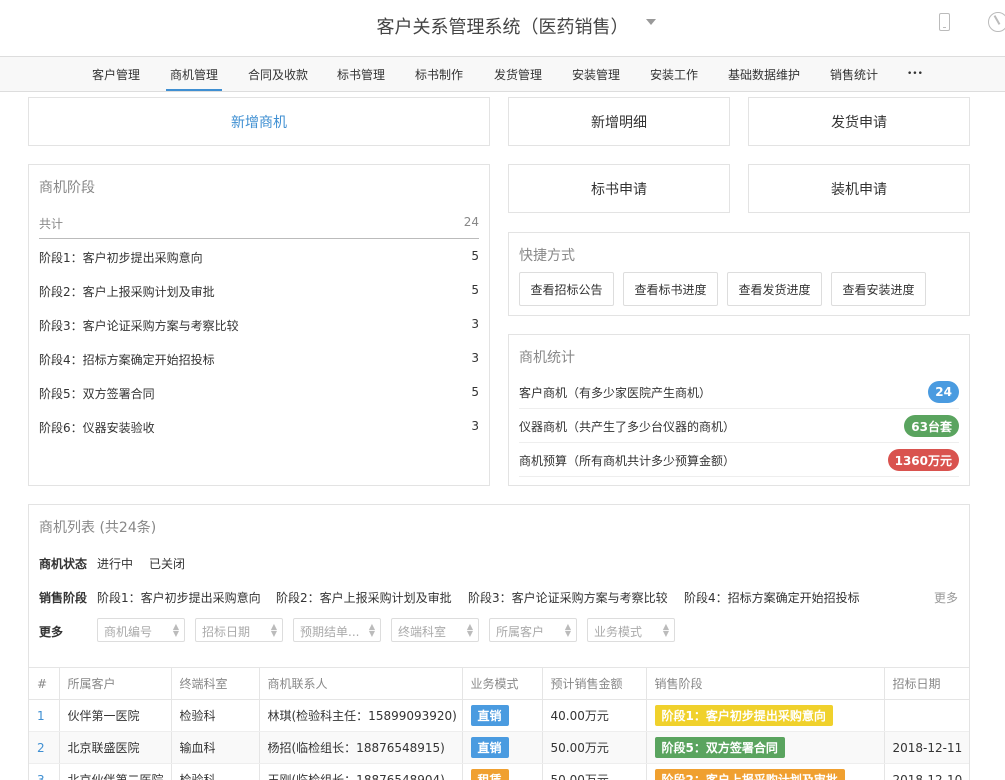 The height and width of the screenshot is (780, 1005). Describe the element at coordinates (566, 289) in the screenshot. I see `view-bid-notice-button: 查看招标公告` at that location.